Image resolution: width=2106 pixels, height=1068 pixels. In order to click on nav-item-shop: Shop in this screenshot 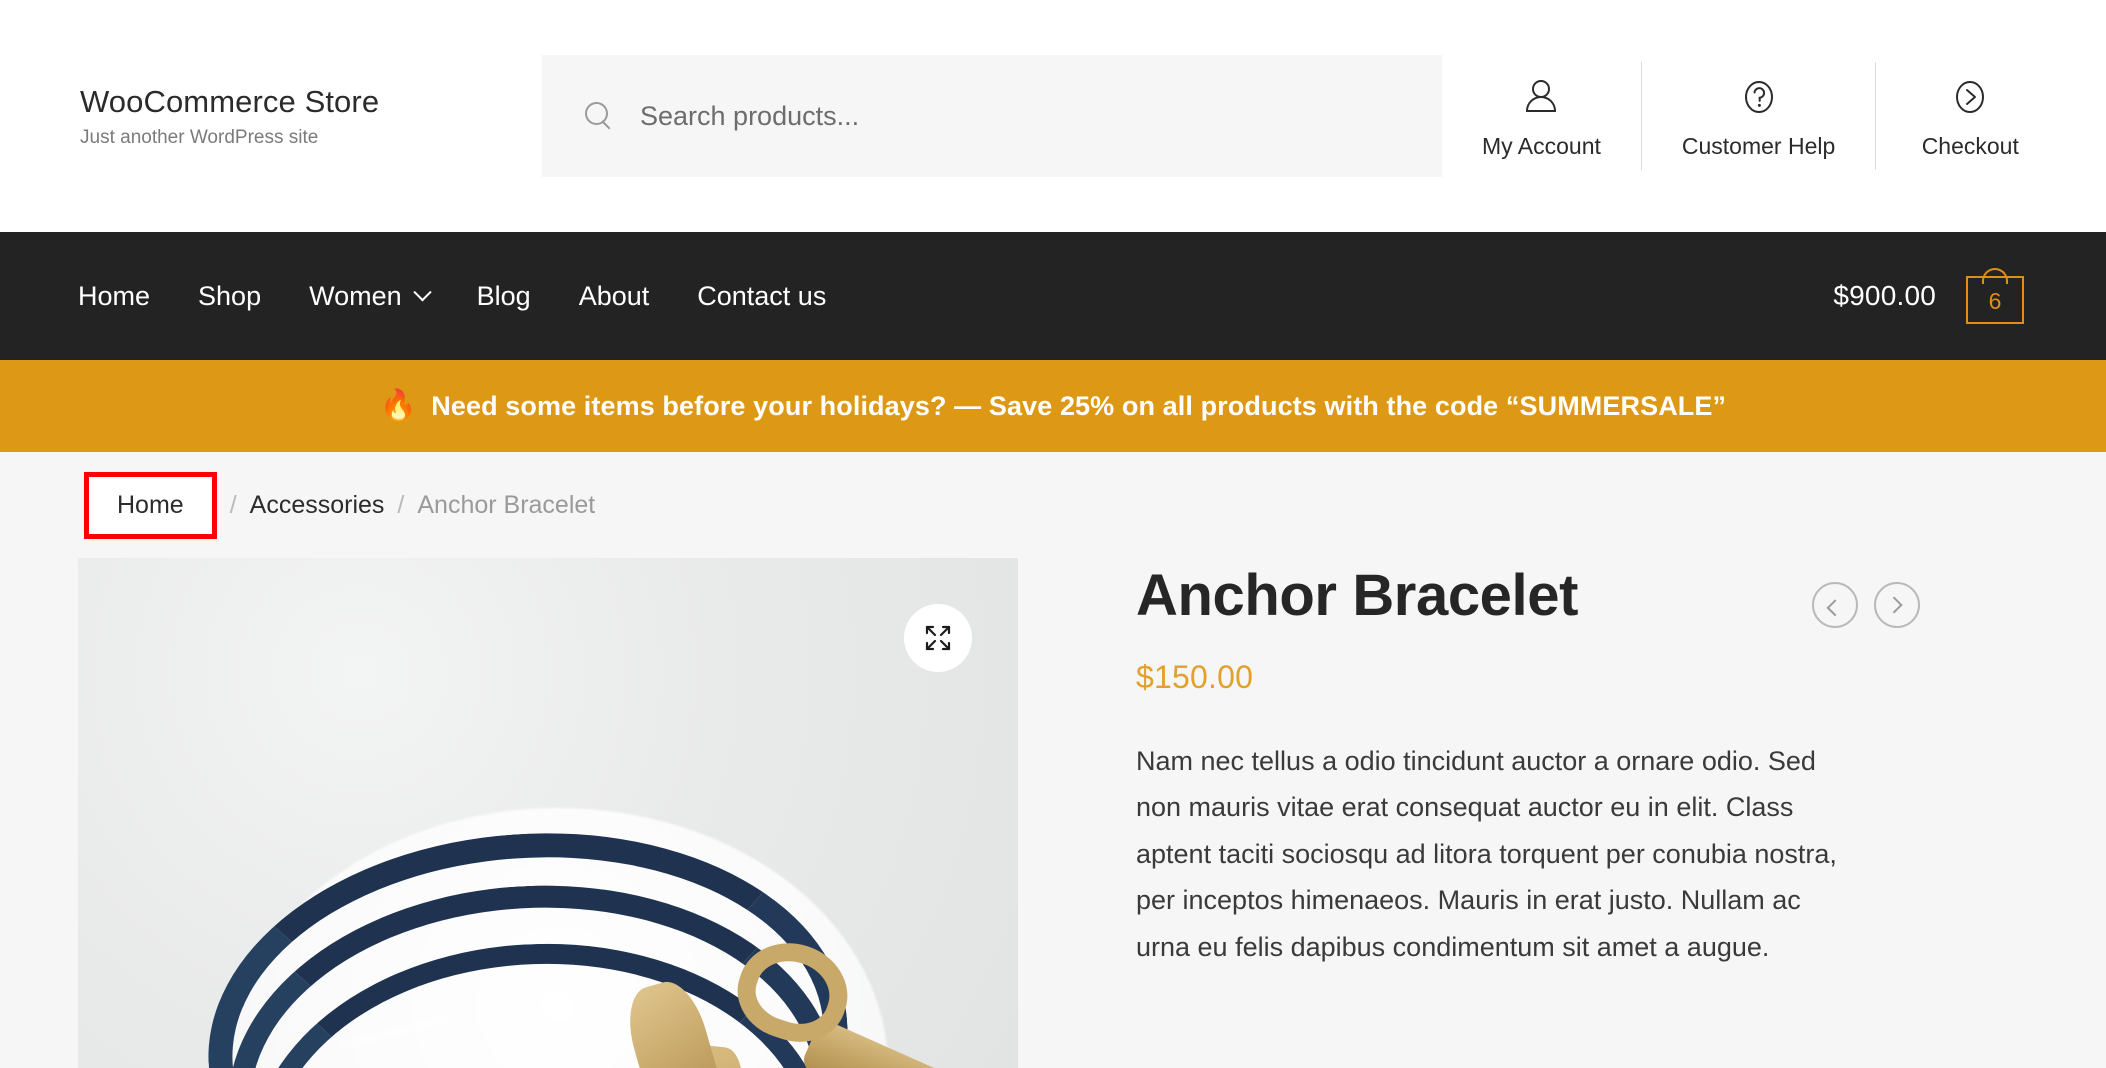, I will do `click(229, 296)`.